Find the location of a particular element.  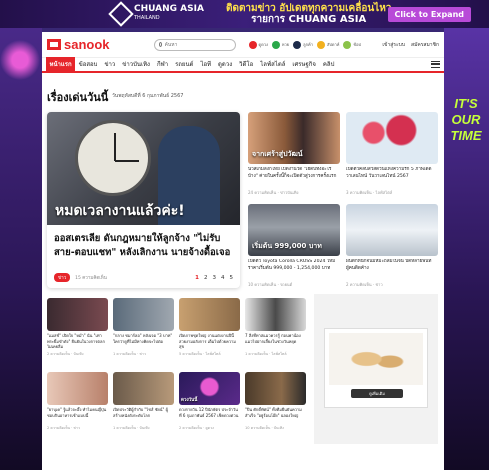

shortcut-lottery: หวย is located at coordinates (280, 44).